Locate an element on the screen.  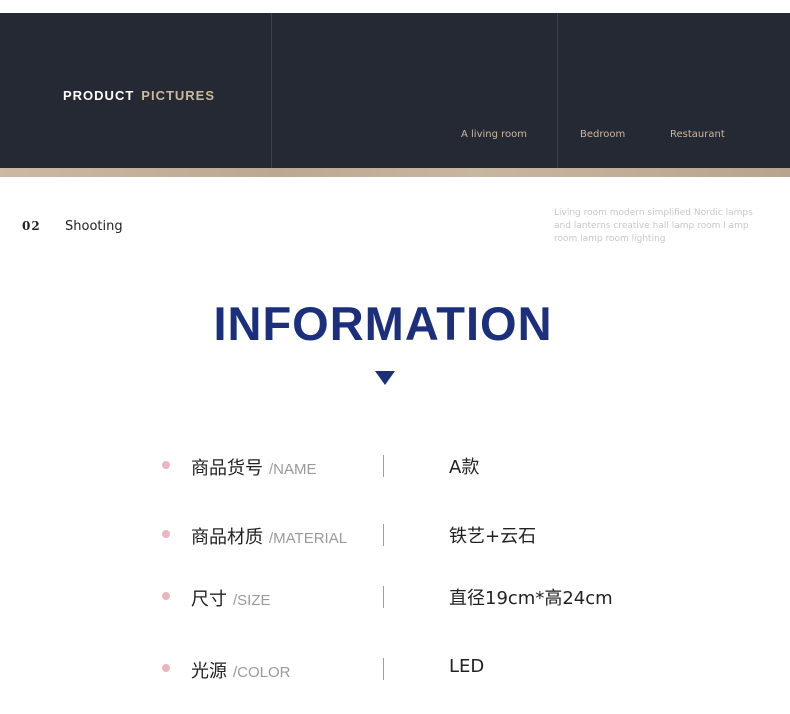
info-row-size: 尺寸/SIZE 直径19cm*高24cm is located at coordinates (395, 597).